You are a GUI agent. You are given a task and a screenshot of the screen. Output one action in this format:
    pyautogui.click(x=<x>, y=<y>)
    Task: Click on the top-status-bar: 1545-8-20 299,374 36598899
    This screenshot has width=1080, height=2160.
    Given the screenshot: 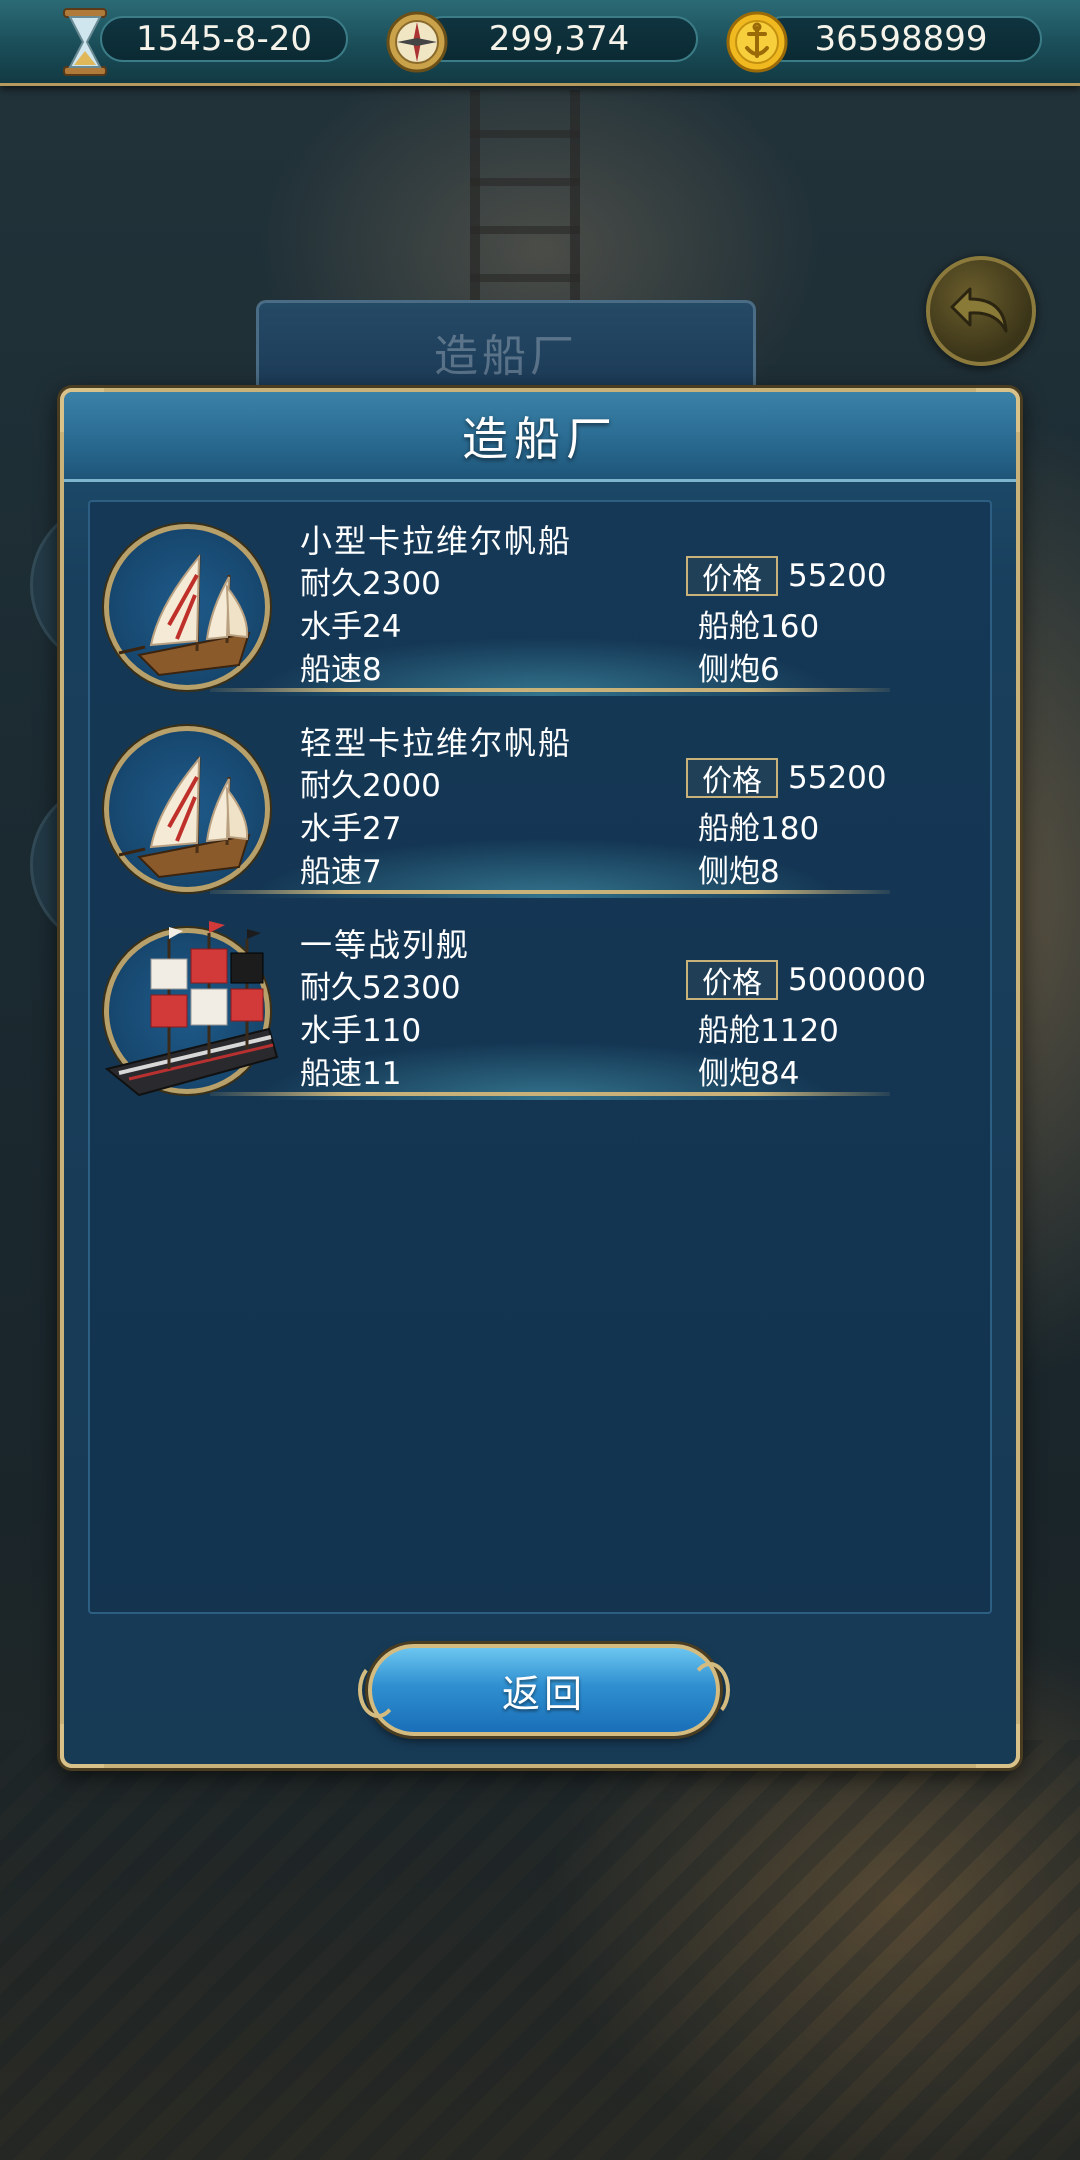 What is the action you would take?
    pyautogui.click(x=540, y=43)
    